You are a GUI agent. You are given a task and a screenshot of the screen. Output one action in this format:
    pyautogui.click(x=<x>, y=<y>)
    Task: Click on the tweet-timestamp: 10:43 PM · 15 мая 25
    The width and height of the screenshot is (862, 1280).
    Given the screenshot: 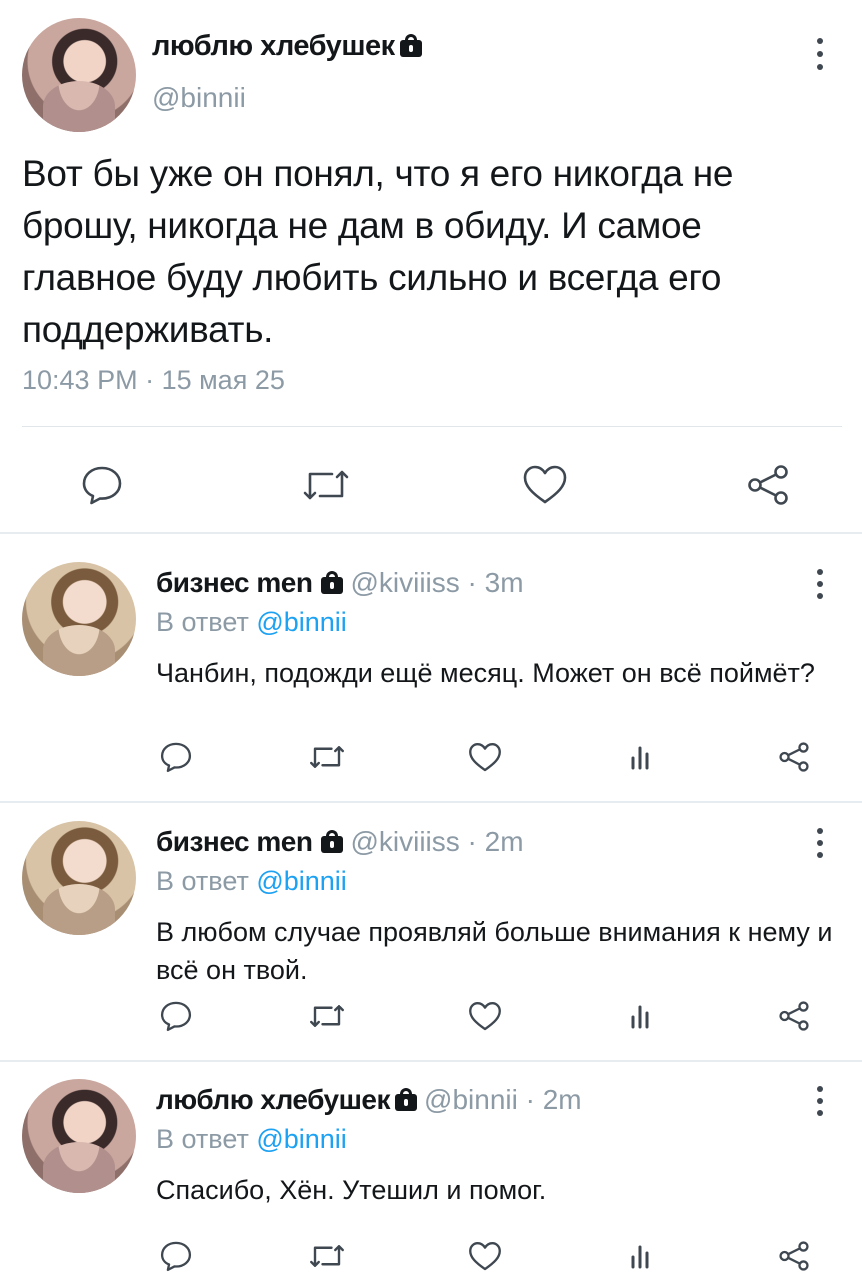 What is the action you would take?
    pyautogui.click(x=153, y=380)
    